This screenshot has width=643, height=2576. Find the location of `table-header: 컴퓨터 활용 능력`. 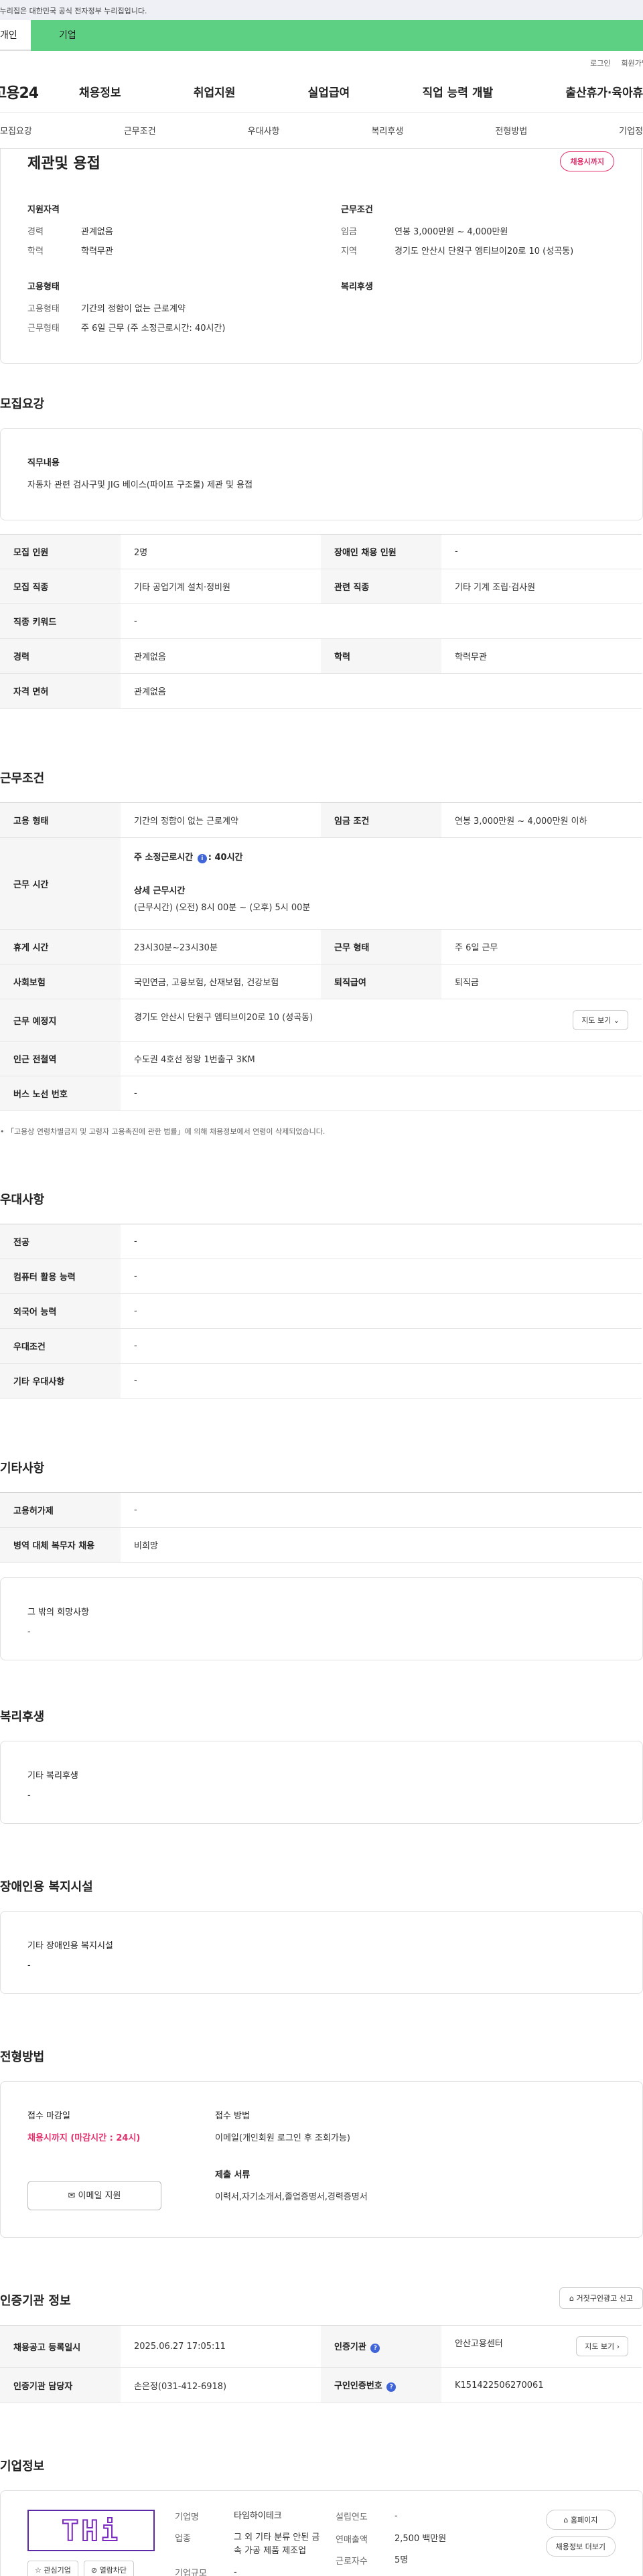

table-header: 컴퓨터 활용 능력 is located at coordinates (60, 1276).